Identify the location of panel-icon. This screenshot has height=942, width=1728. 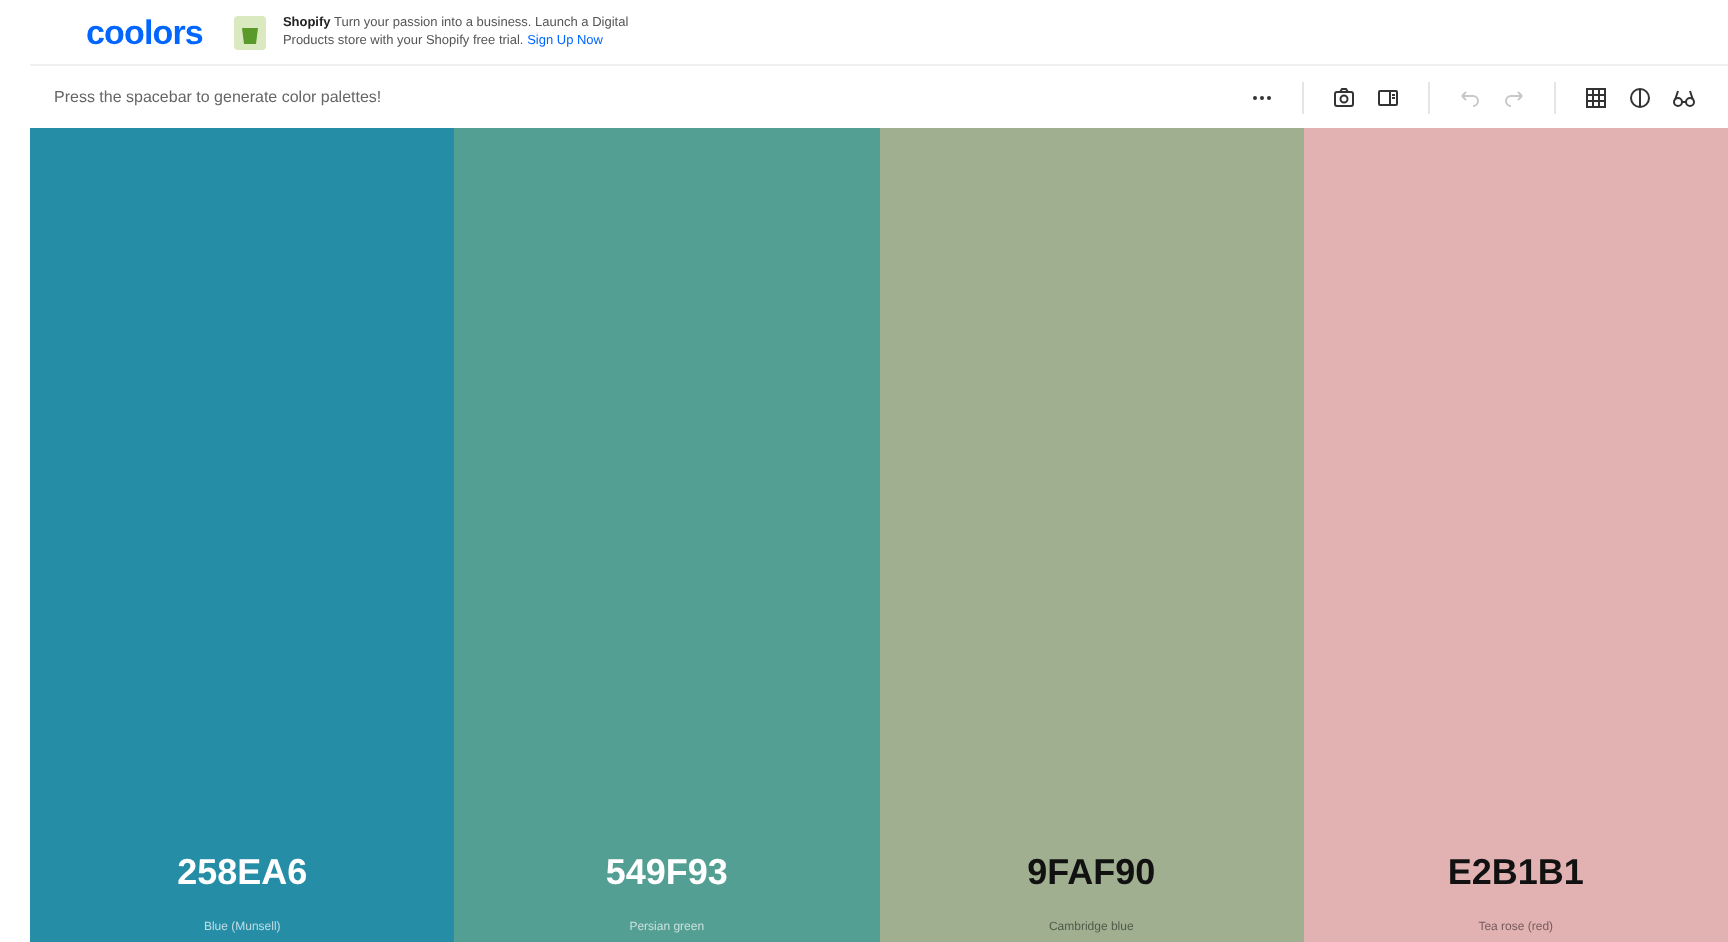
(1388, 97).